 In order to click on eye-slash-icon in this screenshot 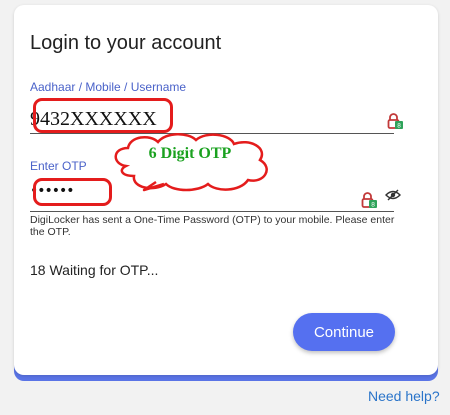, I will do `click(393, 195)`.